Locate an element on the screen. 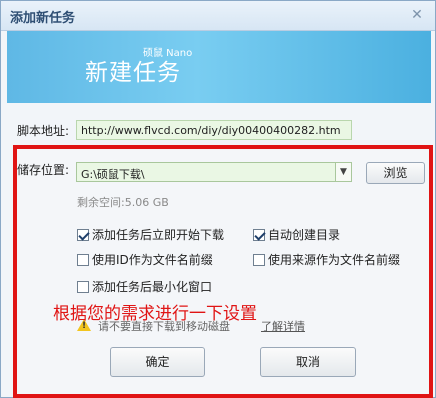  storage-path-value: G:\硕鼠下载\ is located at coordinates (113, 174).